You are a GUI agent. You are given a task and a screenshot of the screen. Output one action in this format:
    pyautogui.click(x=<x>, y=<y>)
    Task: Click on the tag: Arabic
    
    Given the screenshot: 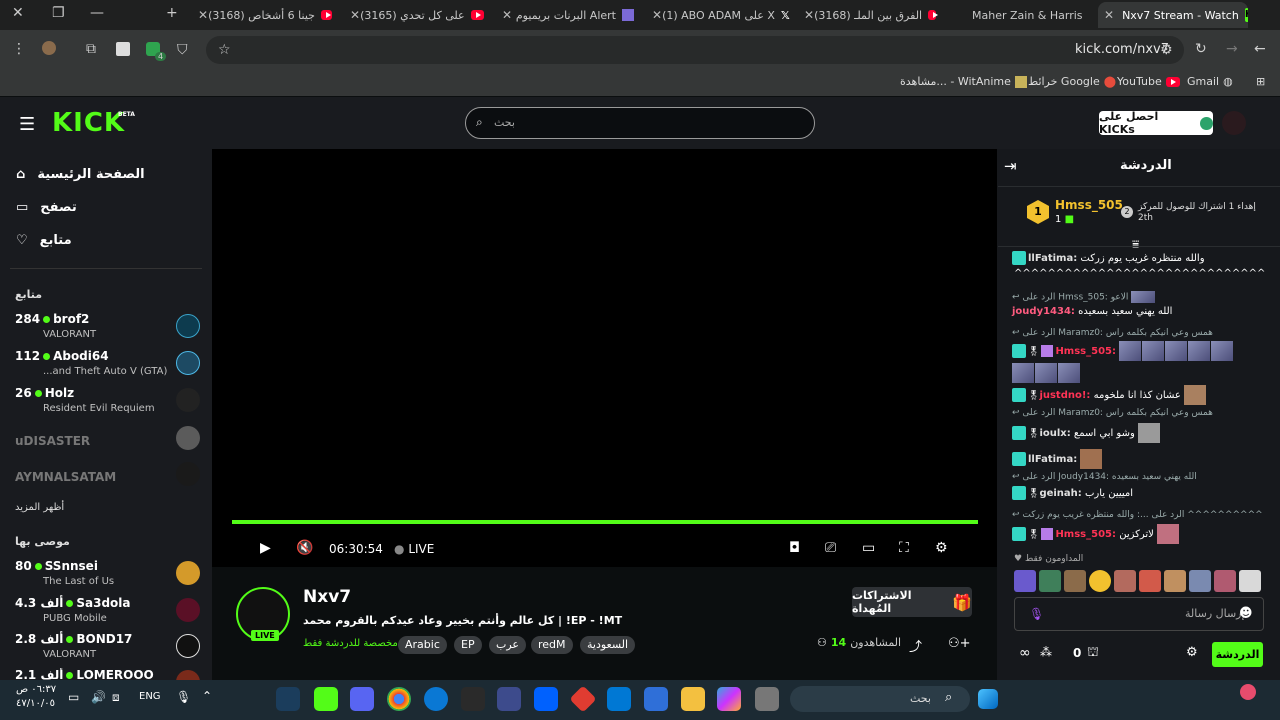 What is the action you would take?
    pyautogui.click(x=422, y=645)
    